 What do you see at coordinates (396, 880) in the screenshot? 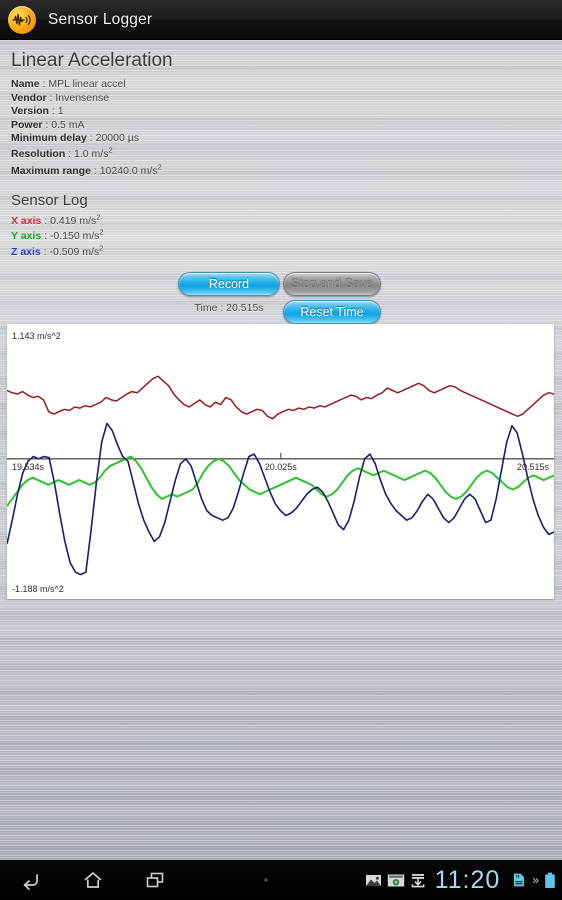
I see `screenshot-icon` at bounding box center [396, 880].